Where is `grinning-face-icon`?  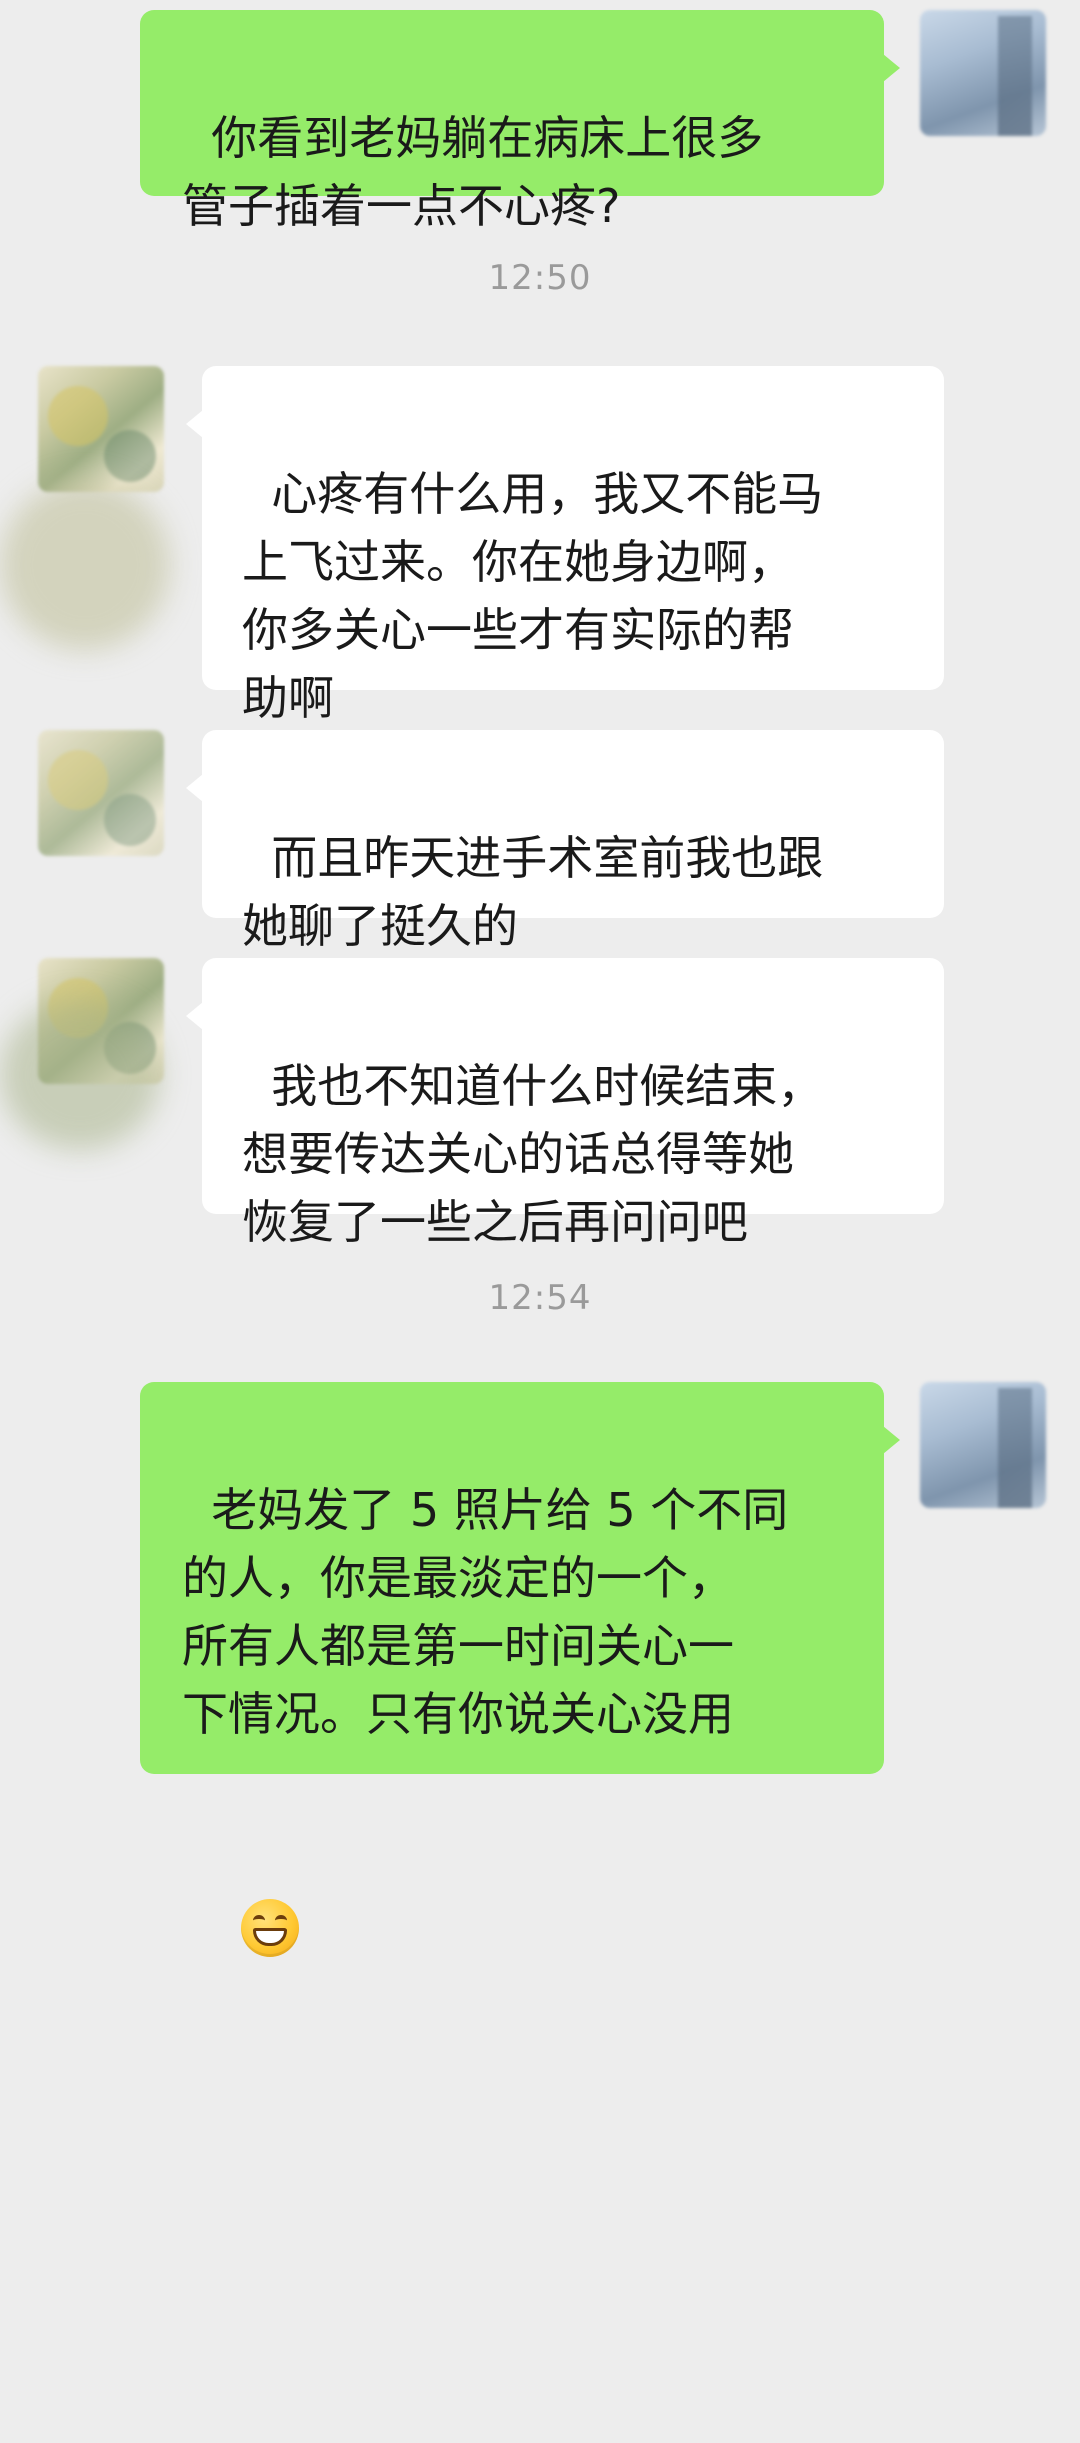 grinning-face-icon is located at coordinates (269, 1927).